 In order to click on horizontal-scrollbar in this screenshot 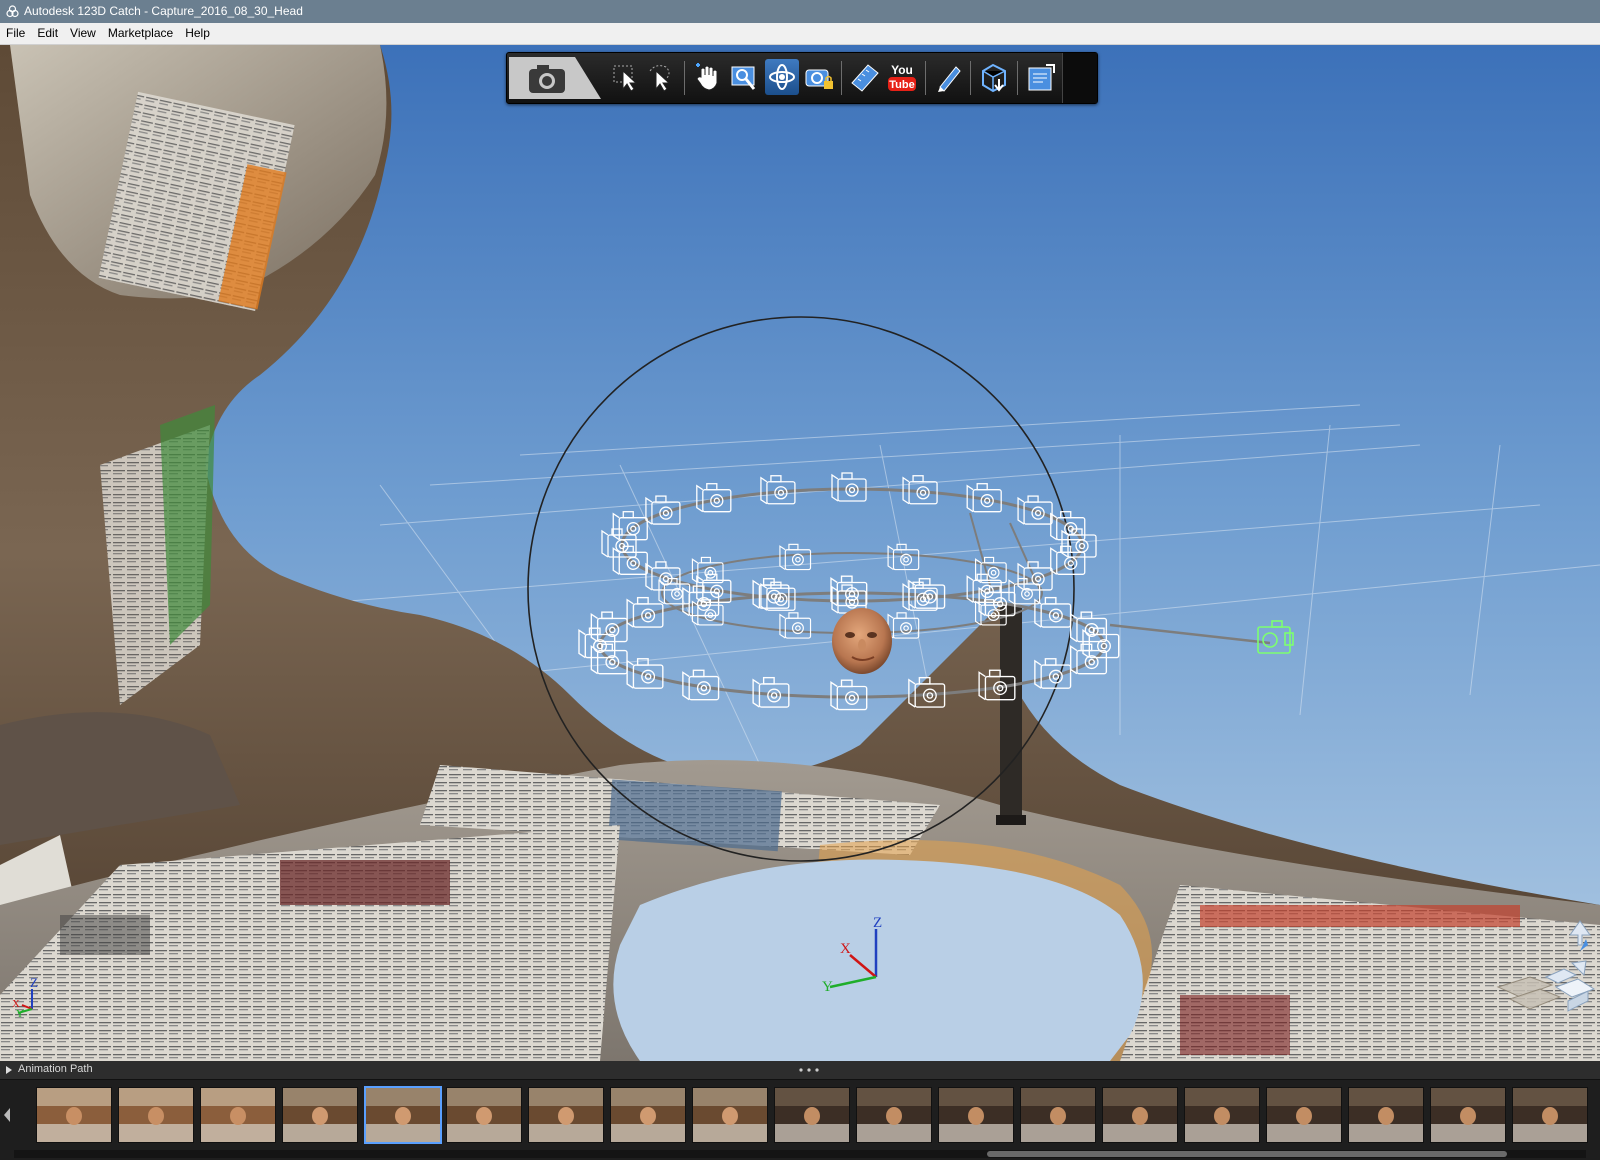, I will do `click(800, 1154)`.